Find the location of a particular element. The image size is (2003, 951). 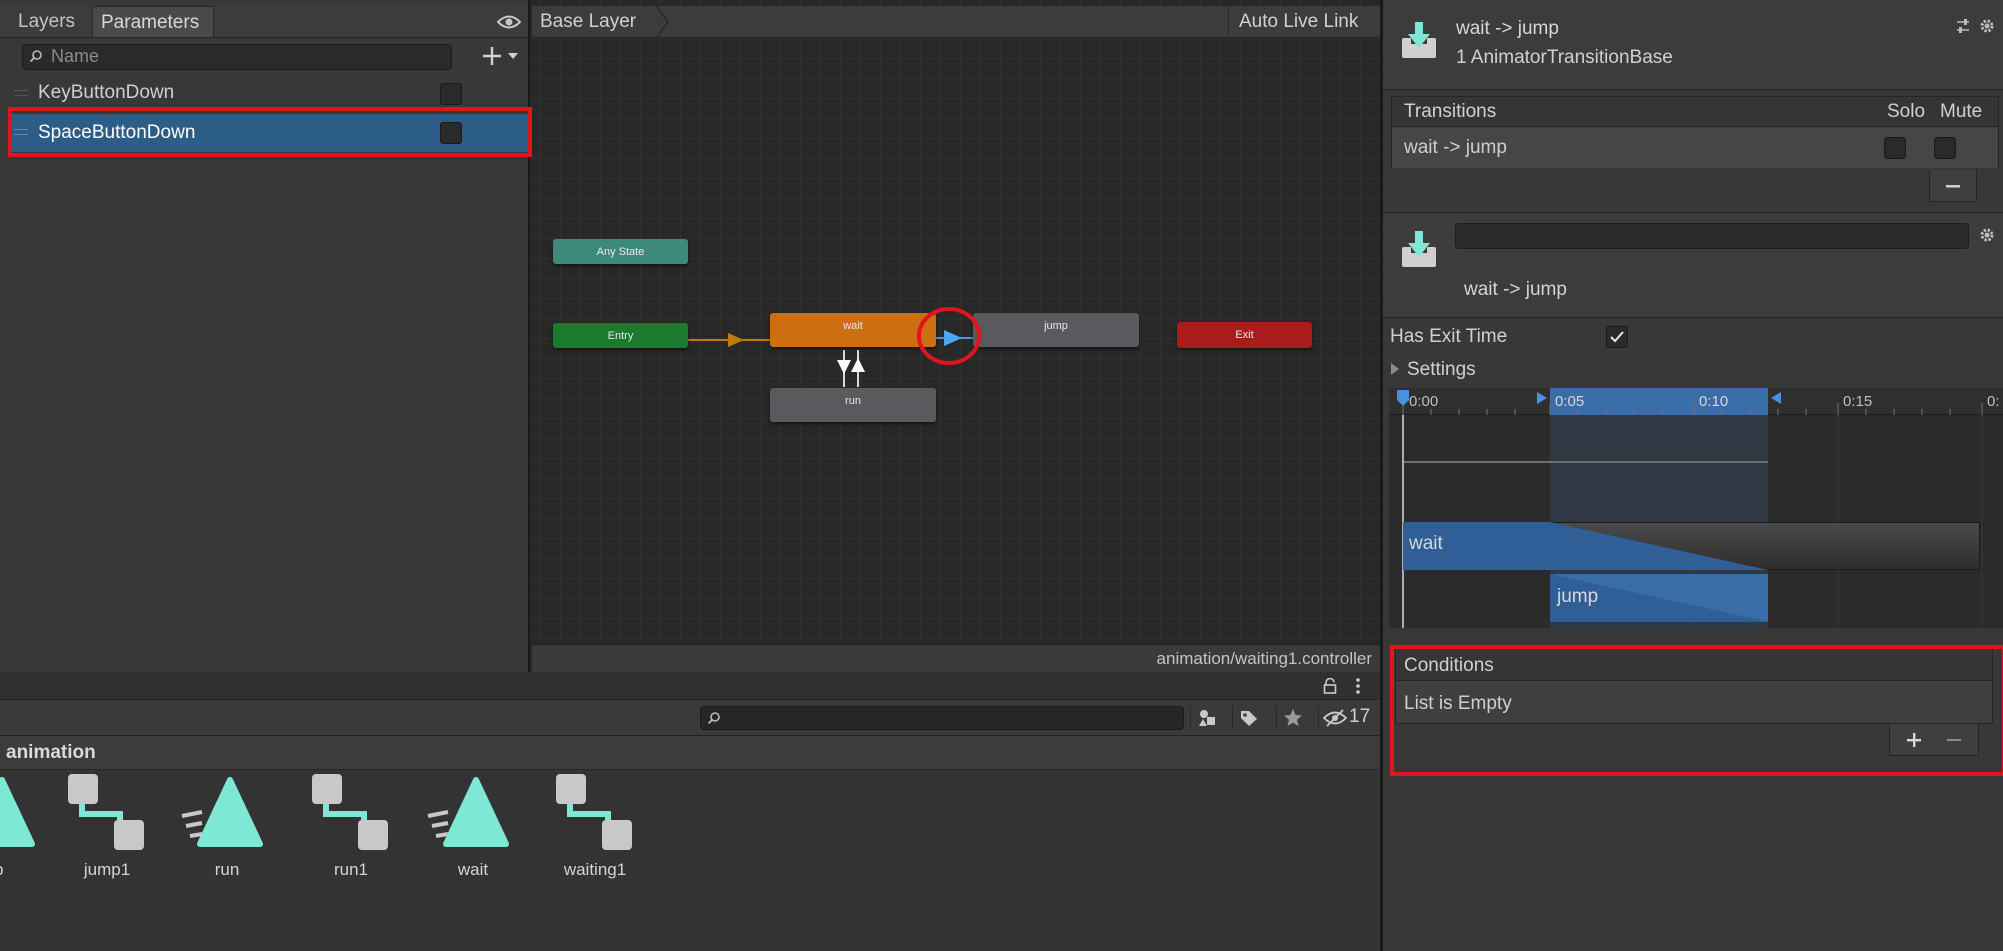

solo-column-label: Solo is located at coordinates (1906, 111).